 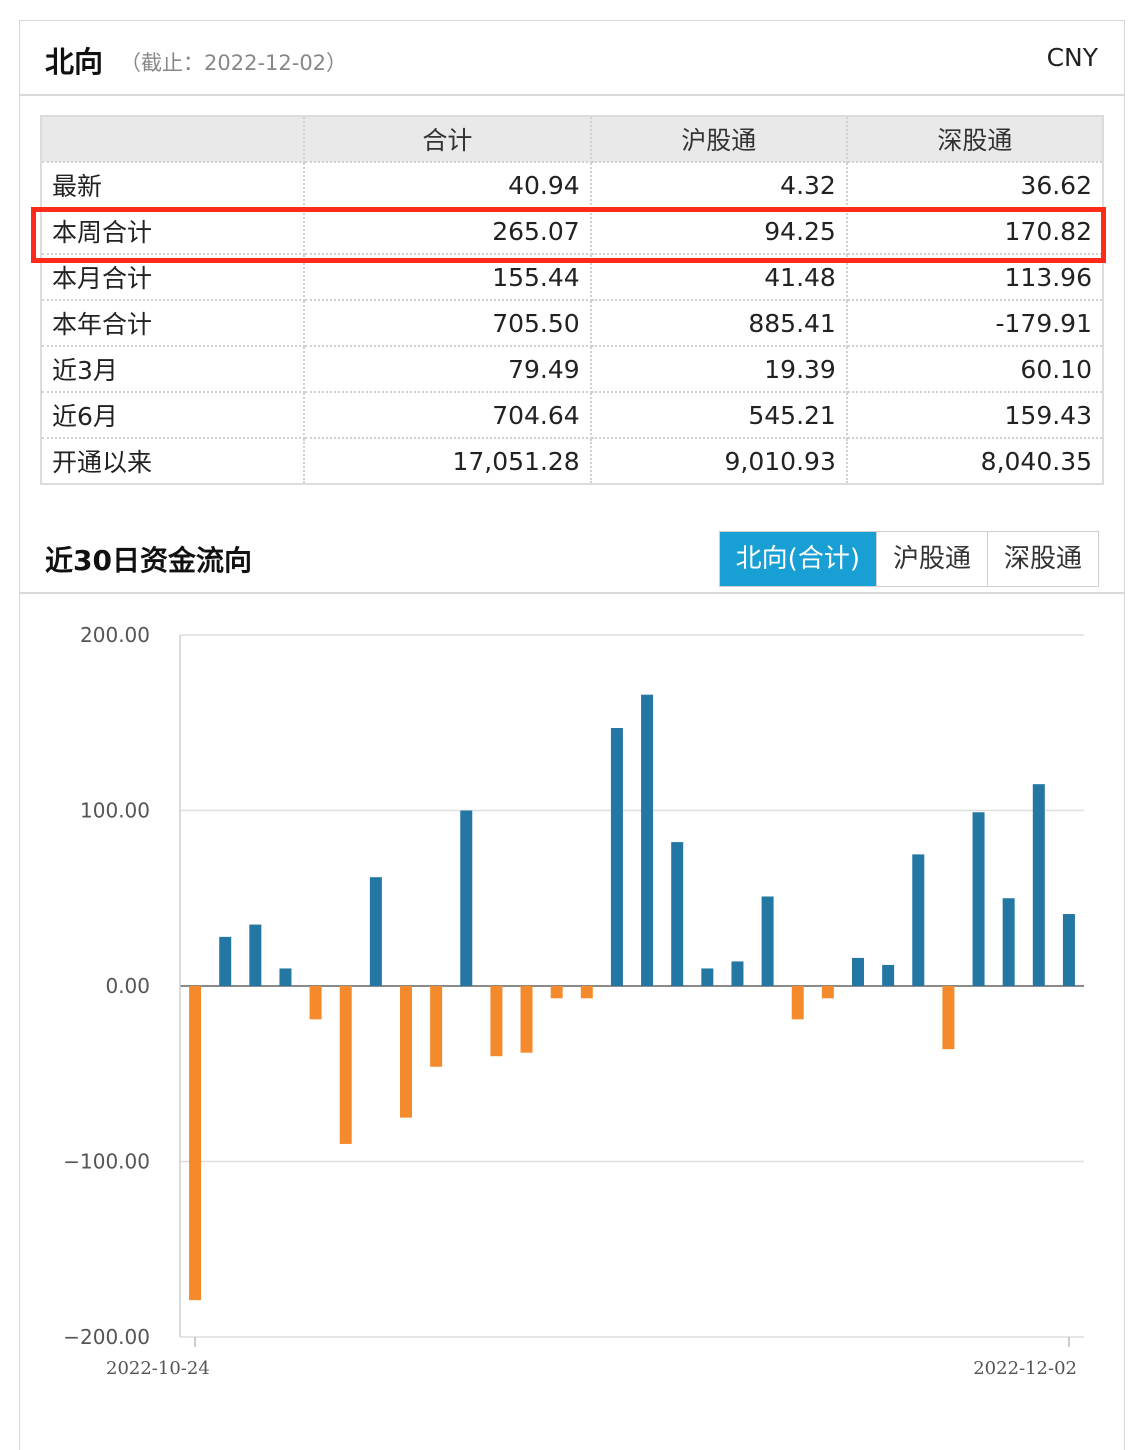 I want to click on x-end-date-label: 2022-12-02, so click(x=1025, y=1368).